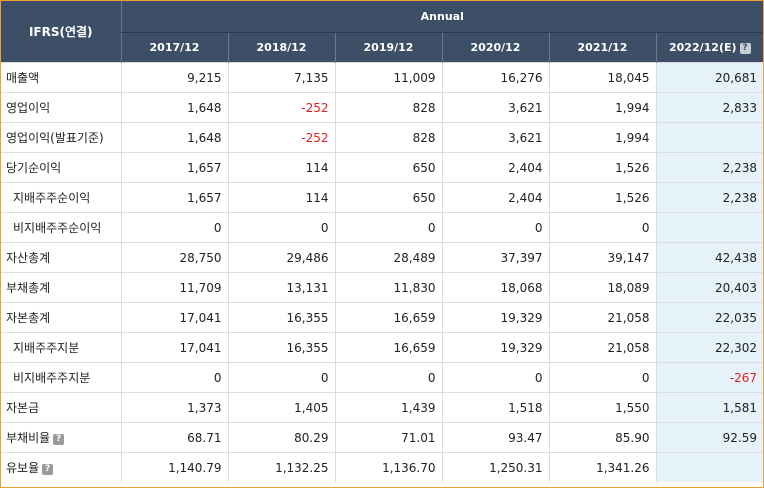 Image resolution: width=764 pixels, height=488 pixels. I want to click on table-row: 비지배주주지분 0 0 0 0 0 -267, so click(382, 377).